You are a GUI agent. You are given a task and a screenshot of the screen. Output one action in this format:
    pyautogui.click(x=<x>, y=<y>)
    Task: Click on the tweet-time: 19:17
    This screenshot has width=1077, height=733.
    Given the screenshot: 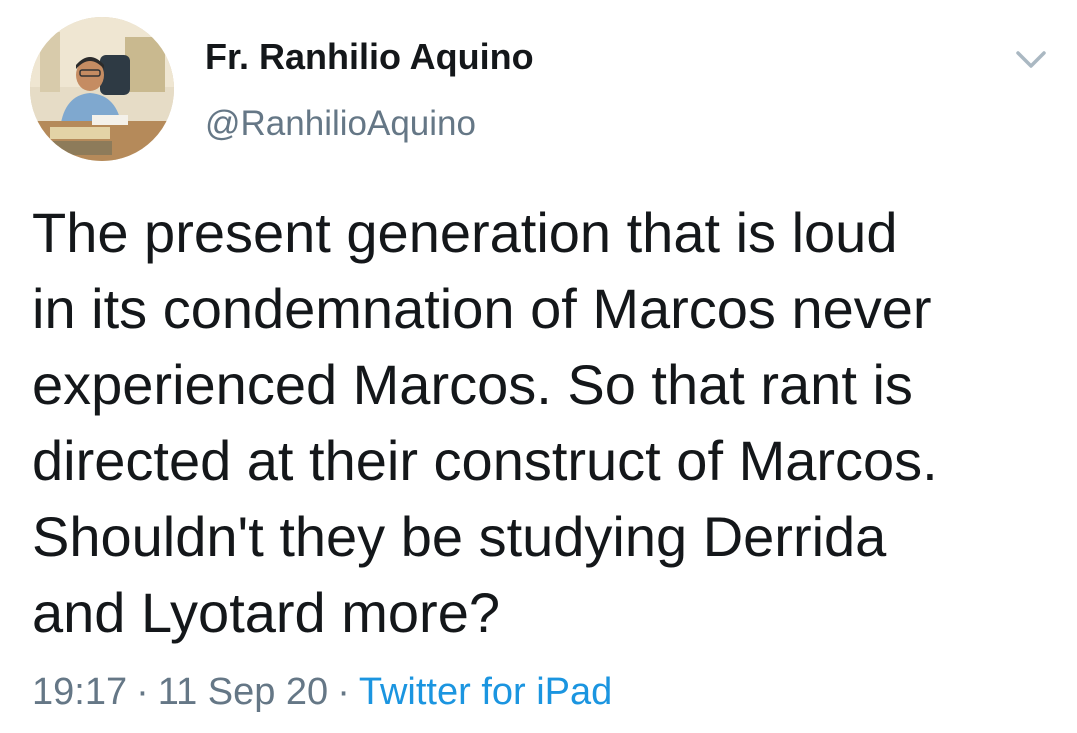 What is the action you would take?
    pyautogui.click(x=79, y=692)
    